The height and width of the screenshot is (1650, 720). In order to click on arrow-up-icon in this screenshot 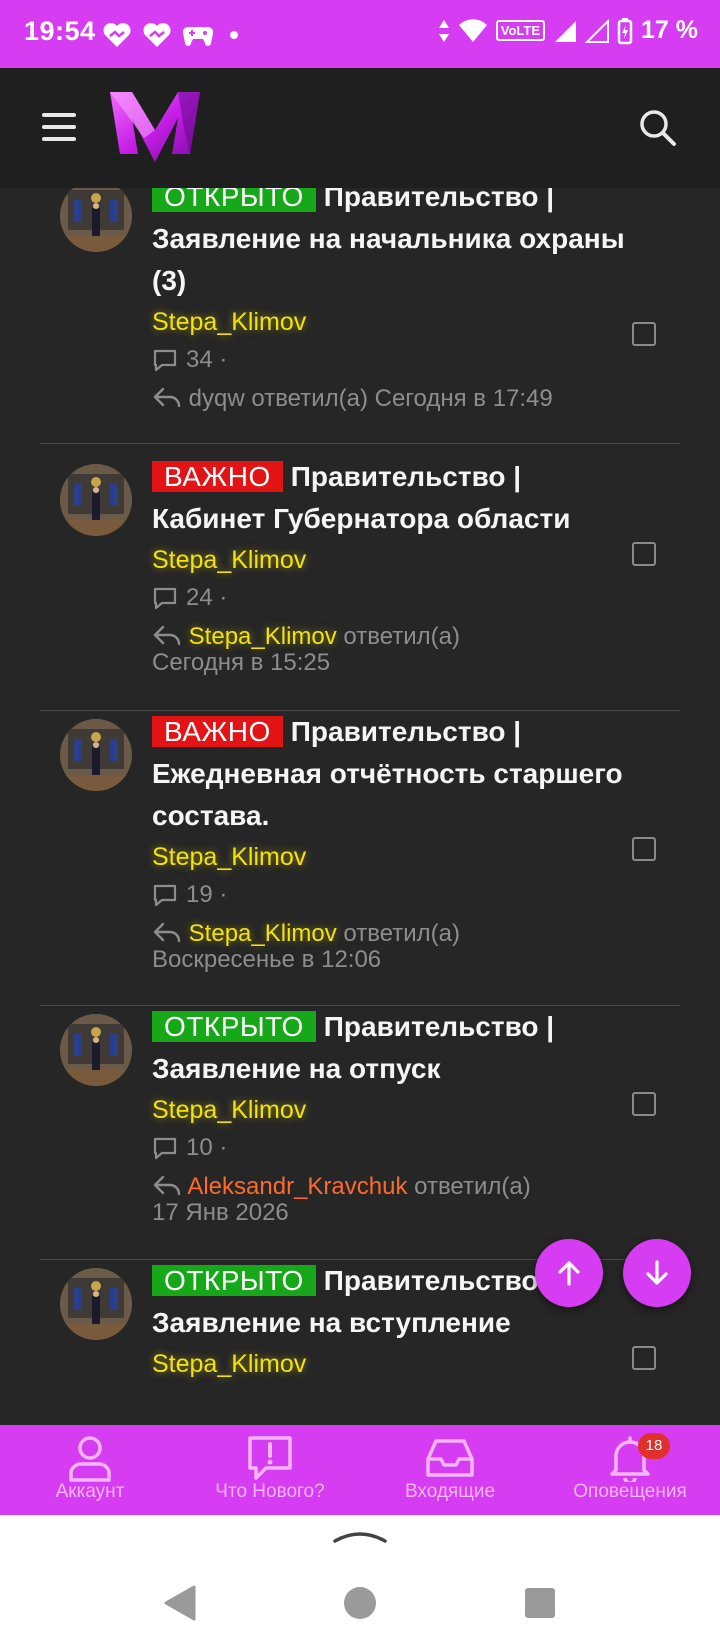, I will do `click(569, 1273)`.